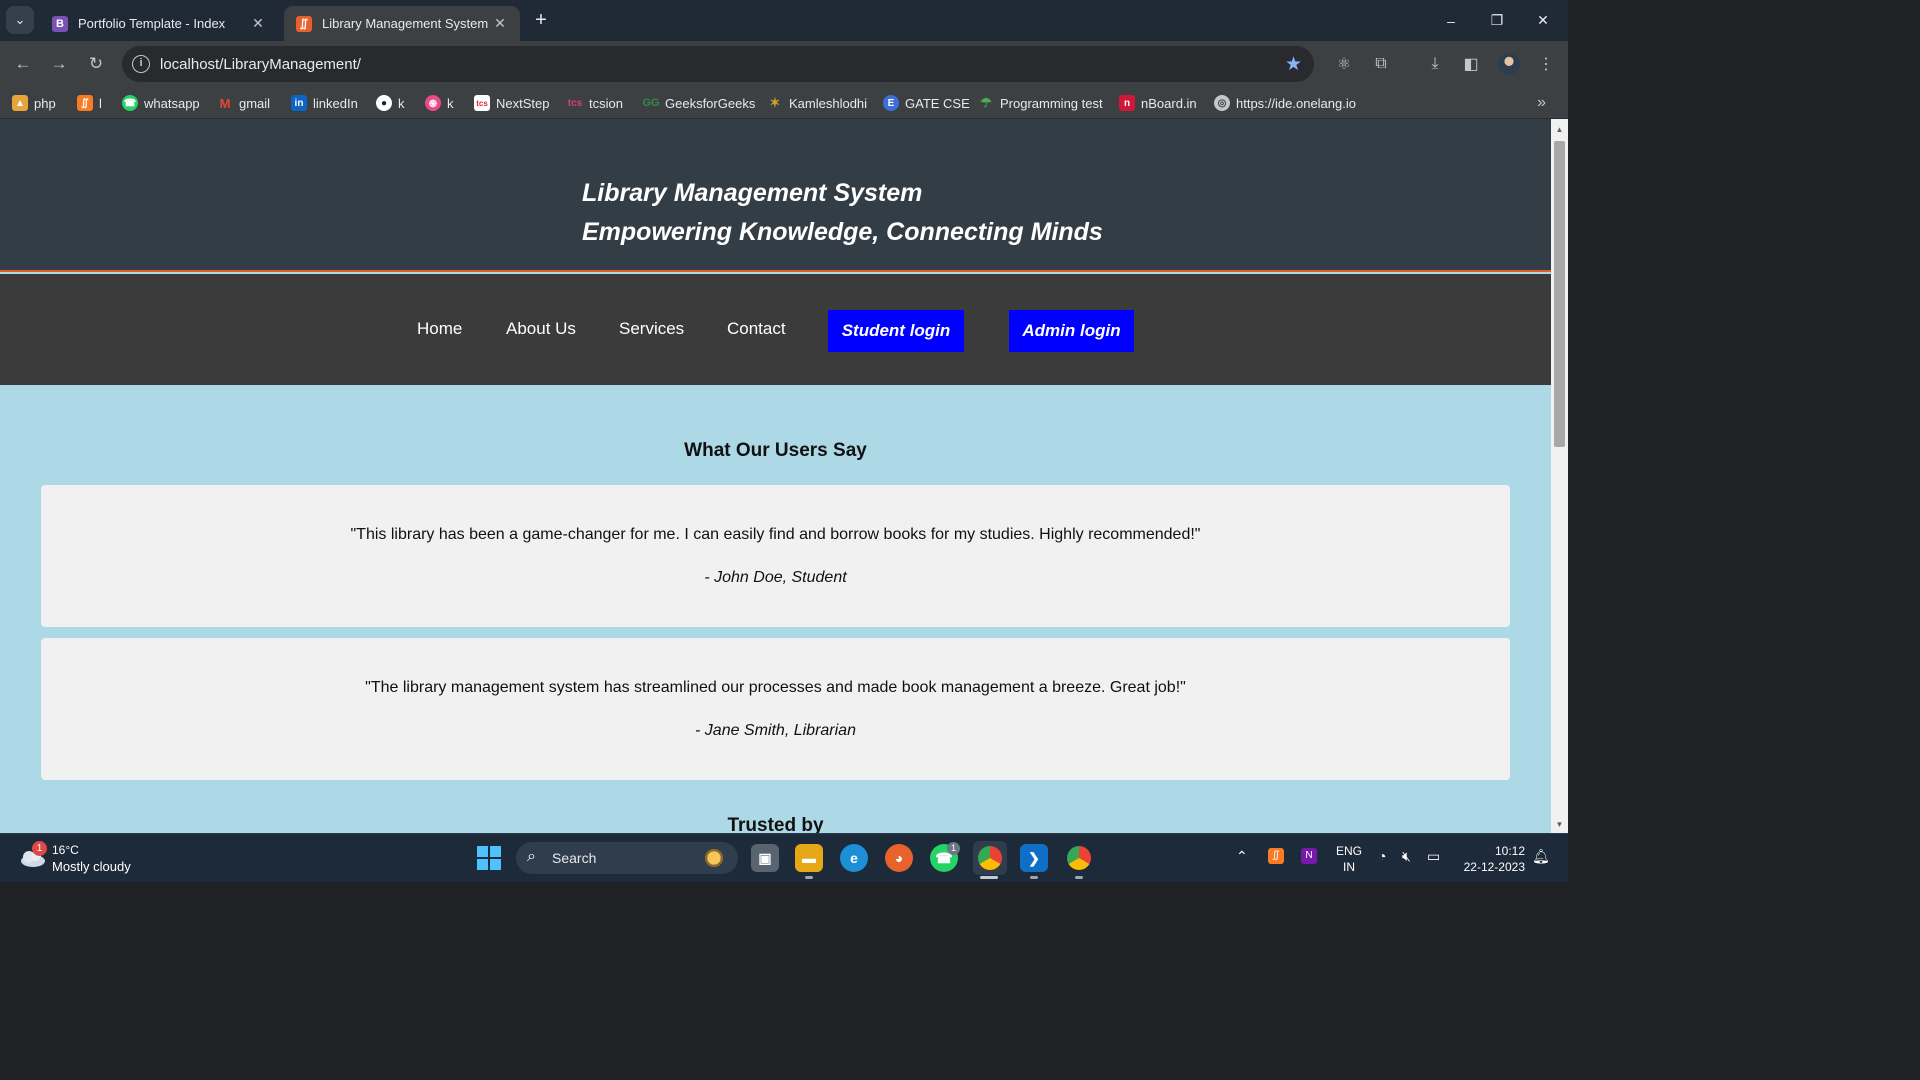  I want to click on tcsion-icon: tcs, so click(575, 103).